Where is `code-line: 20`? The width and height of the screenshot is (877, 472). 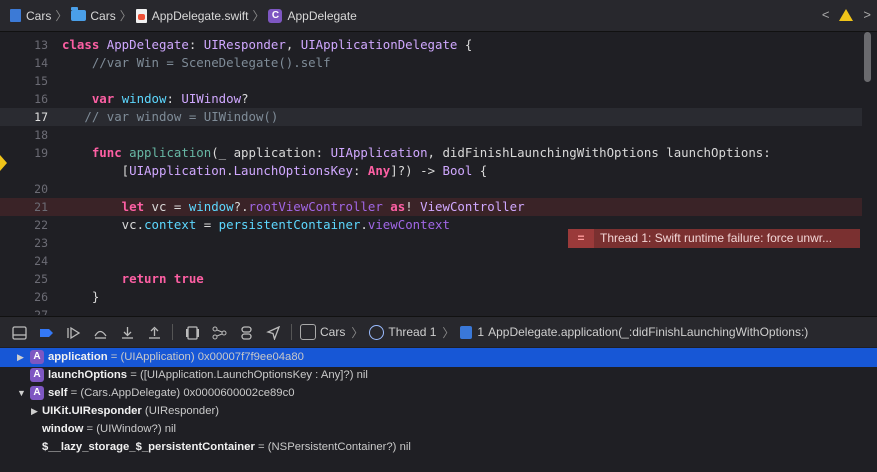 code-line: 20 is located at coordinates (431, 189).